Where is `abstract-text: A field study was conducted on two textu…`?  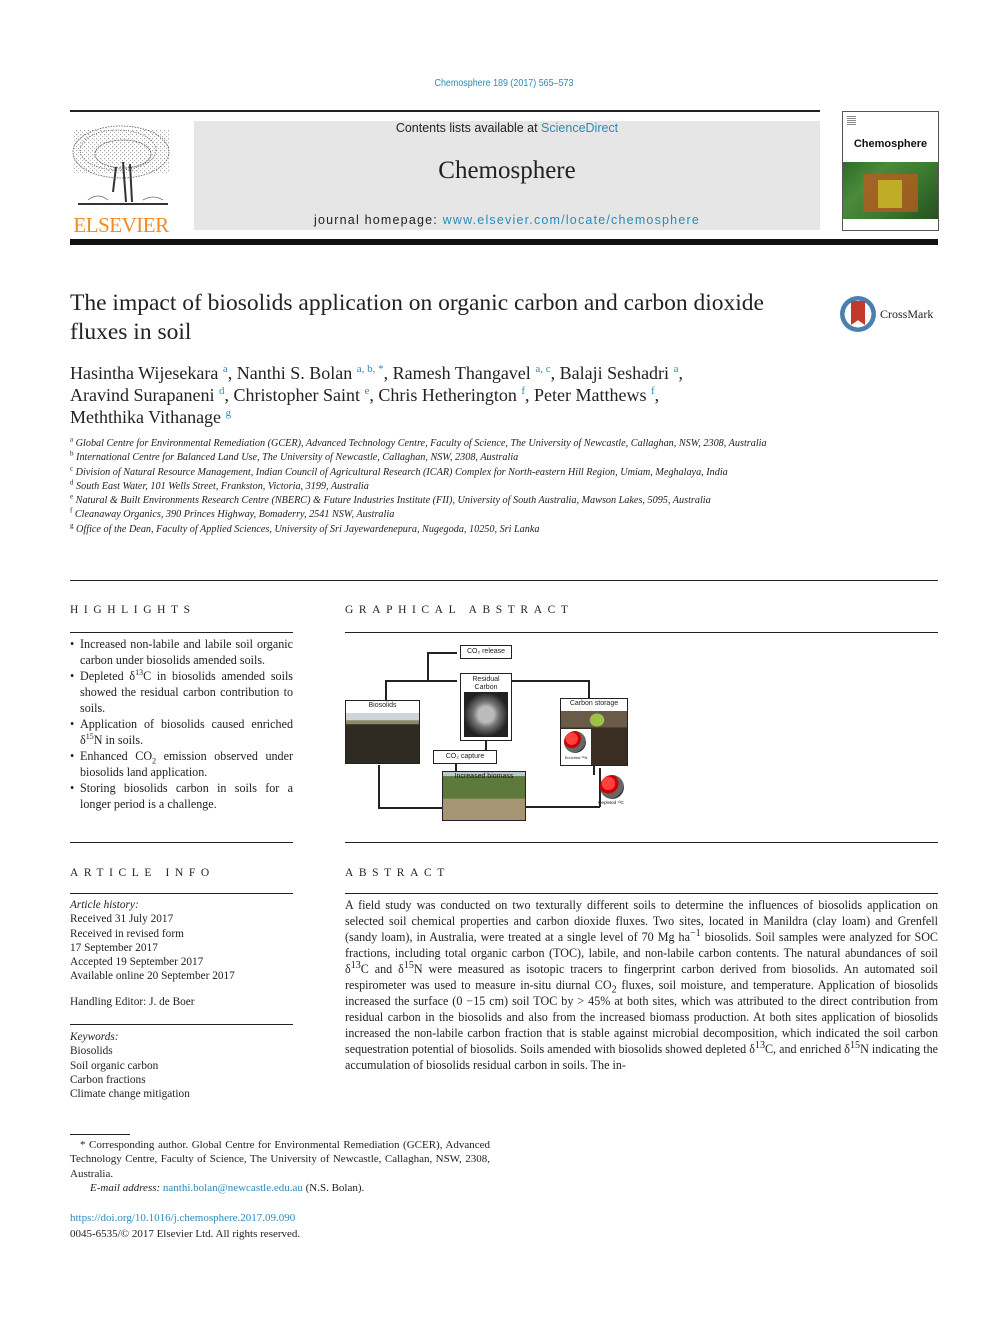
abstract-text: A field study was conducted on two textu… is located at coordinates (641, 985).